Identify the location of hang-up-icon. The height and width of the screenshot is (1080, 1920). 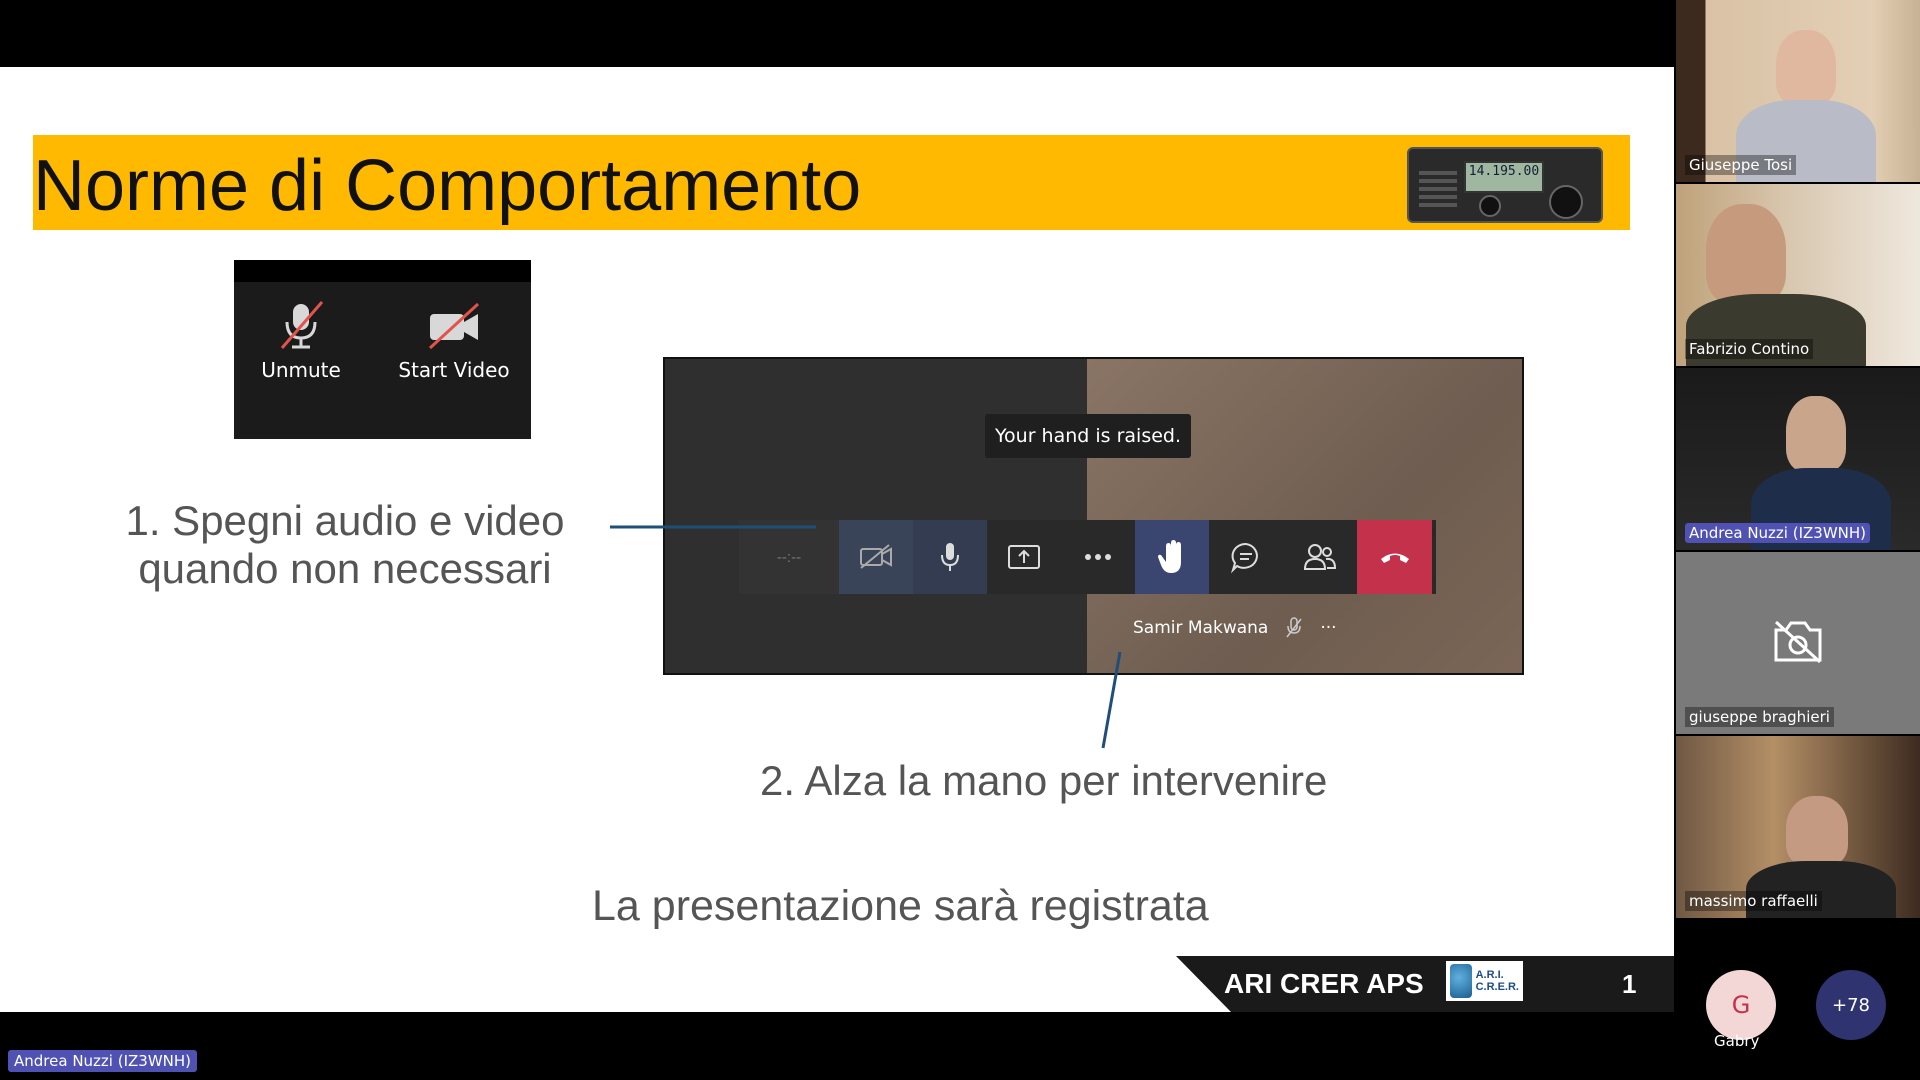
(1394, 557).